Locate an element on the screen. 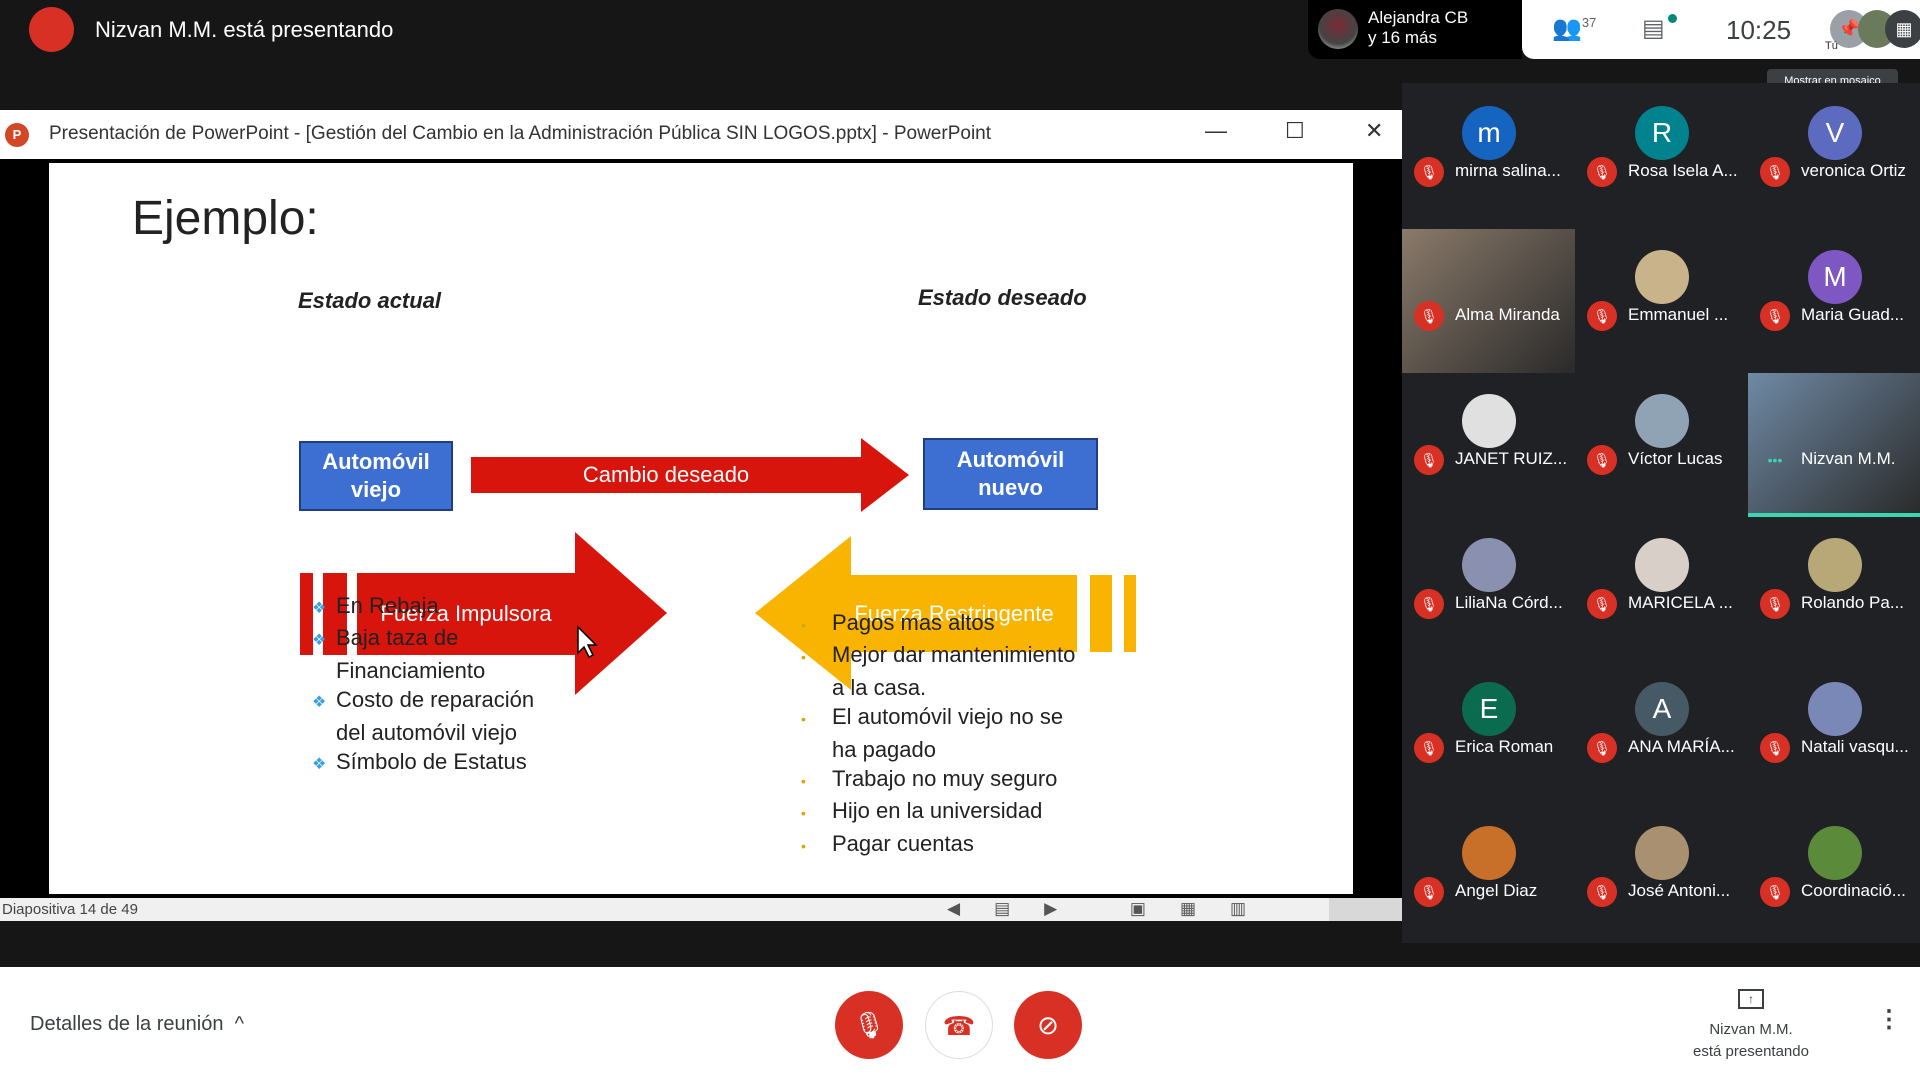  speaker-more: y 16 más is located at coordinates (1402, 37).